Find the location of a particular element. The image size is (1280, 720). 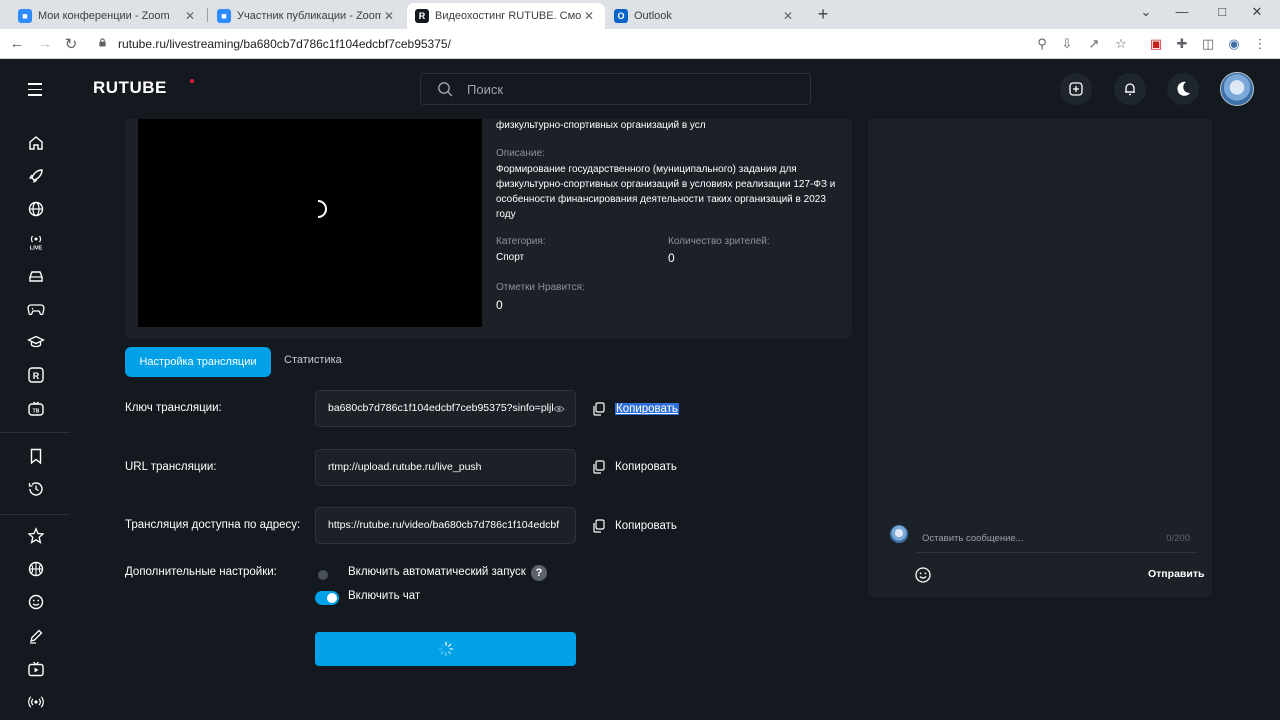

search-input: Поиск is located at coordinates (615, 89).